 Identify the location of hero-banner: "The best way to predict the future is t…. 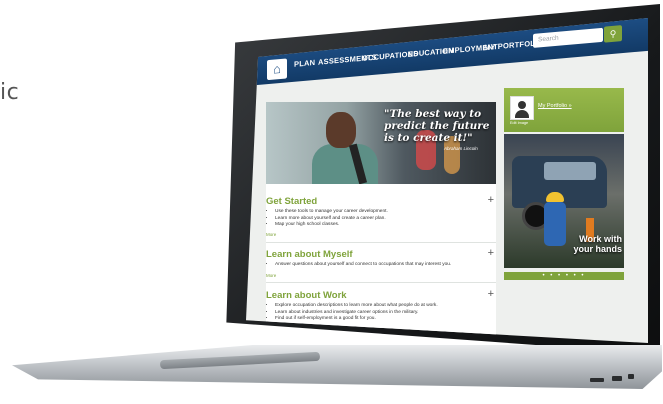
(381, 143).